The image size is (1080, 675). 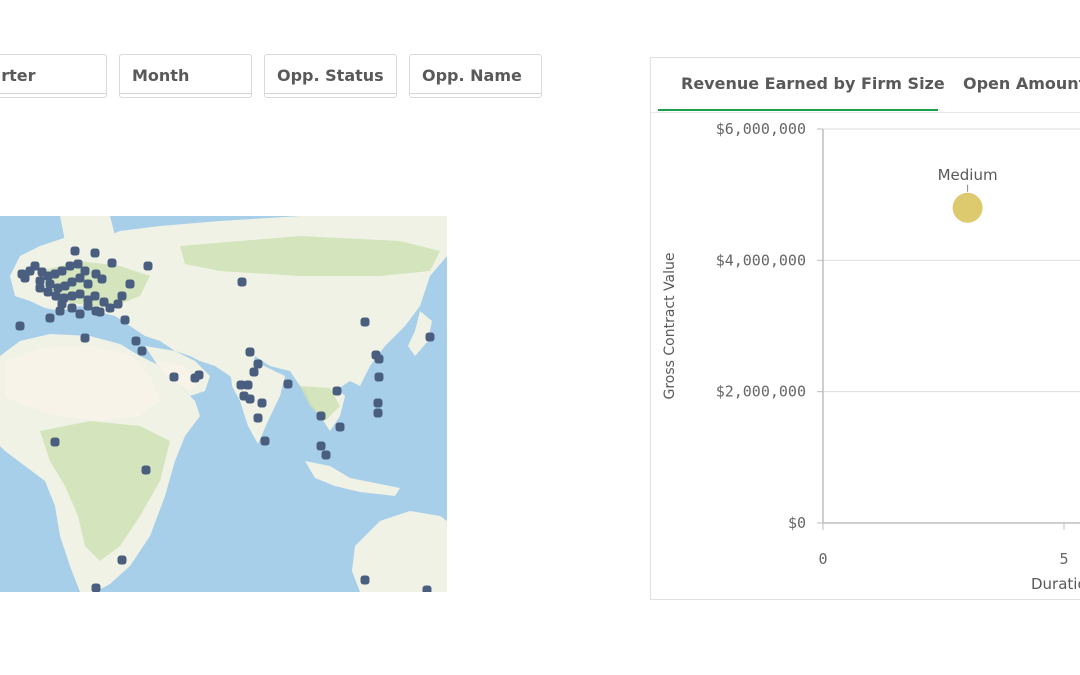 What do you see at coordinates (822, 559) in the screenshot?
I see `x-tick-label: 0` at bounding box center [822, 559].